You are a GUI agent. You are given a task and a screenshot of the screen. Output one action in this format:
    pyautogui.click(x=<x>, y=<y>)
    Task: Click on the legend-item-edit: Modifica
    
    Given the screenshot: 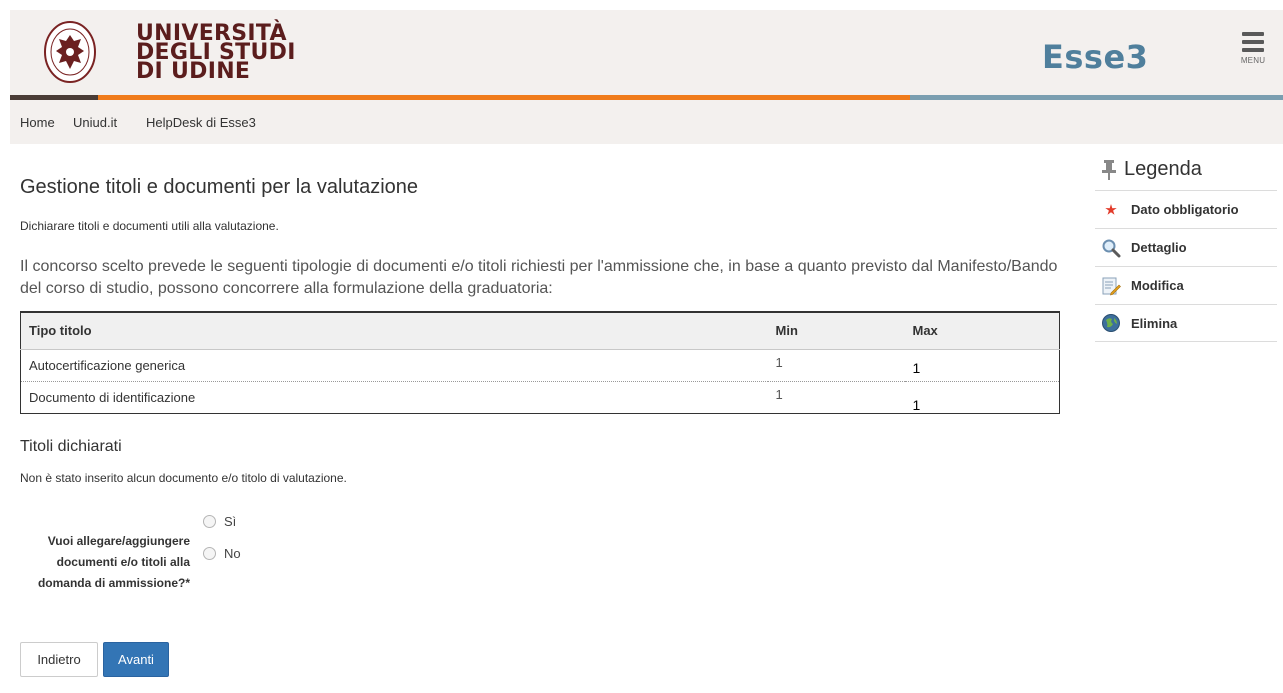 What is the action you would take?
    pyautogui.click(x=1186, y=285)
    